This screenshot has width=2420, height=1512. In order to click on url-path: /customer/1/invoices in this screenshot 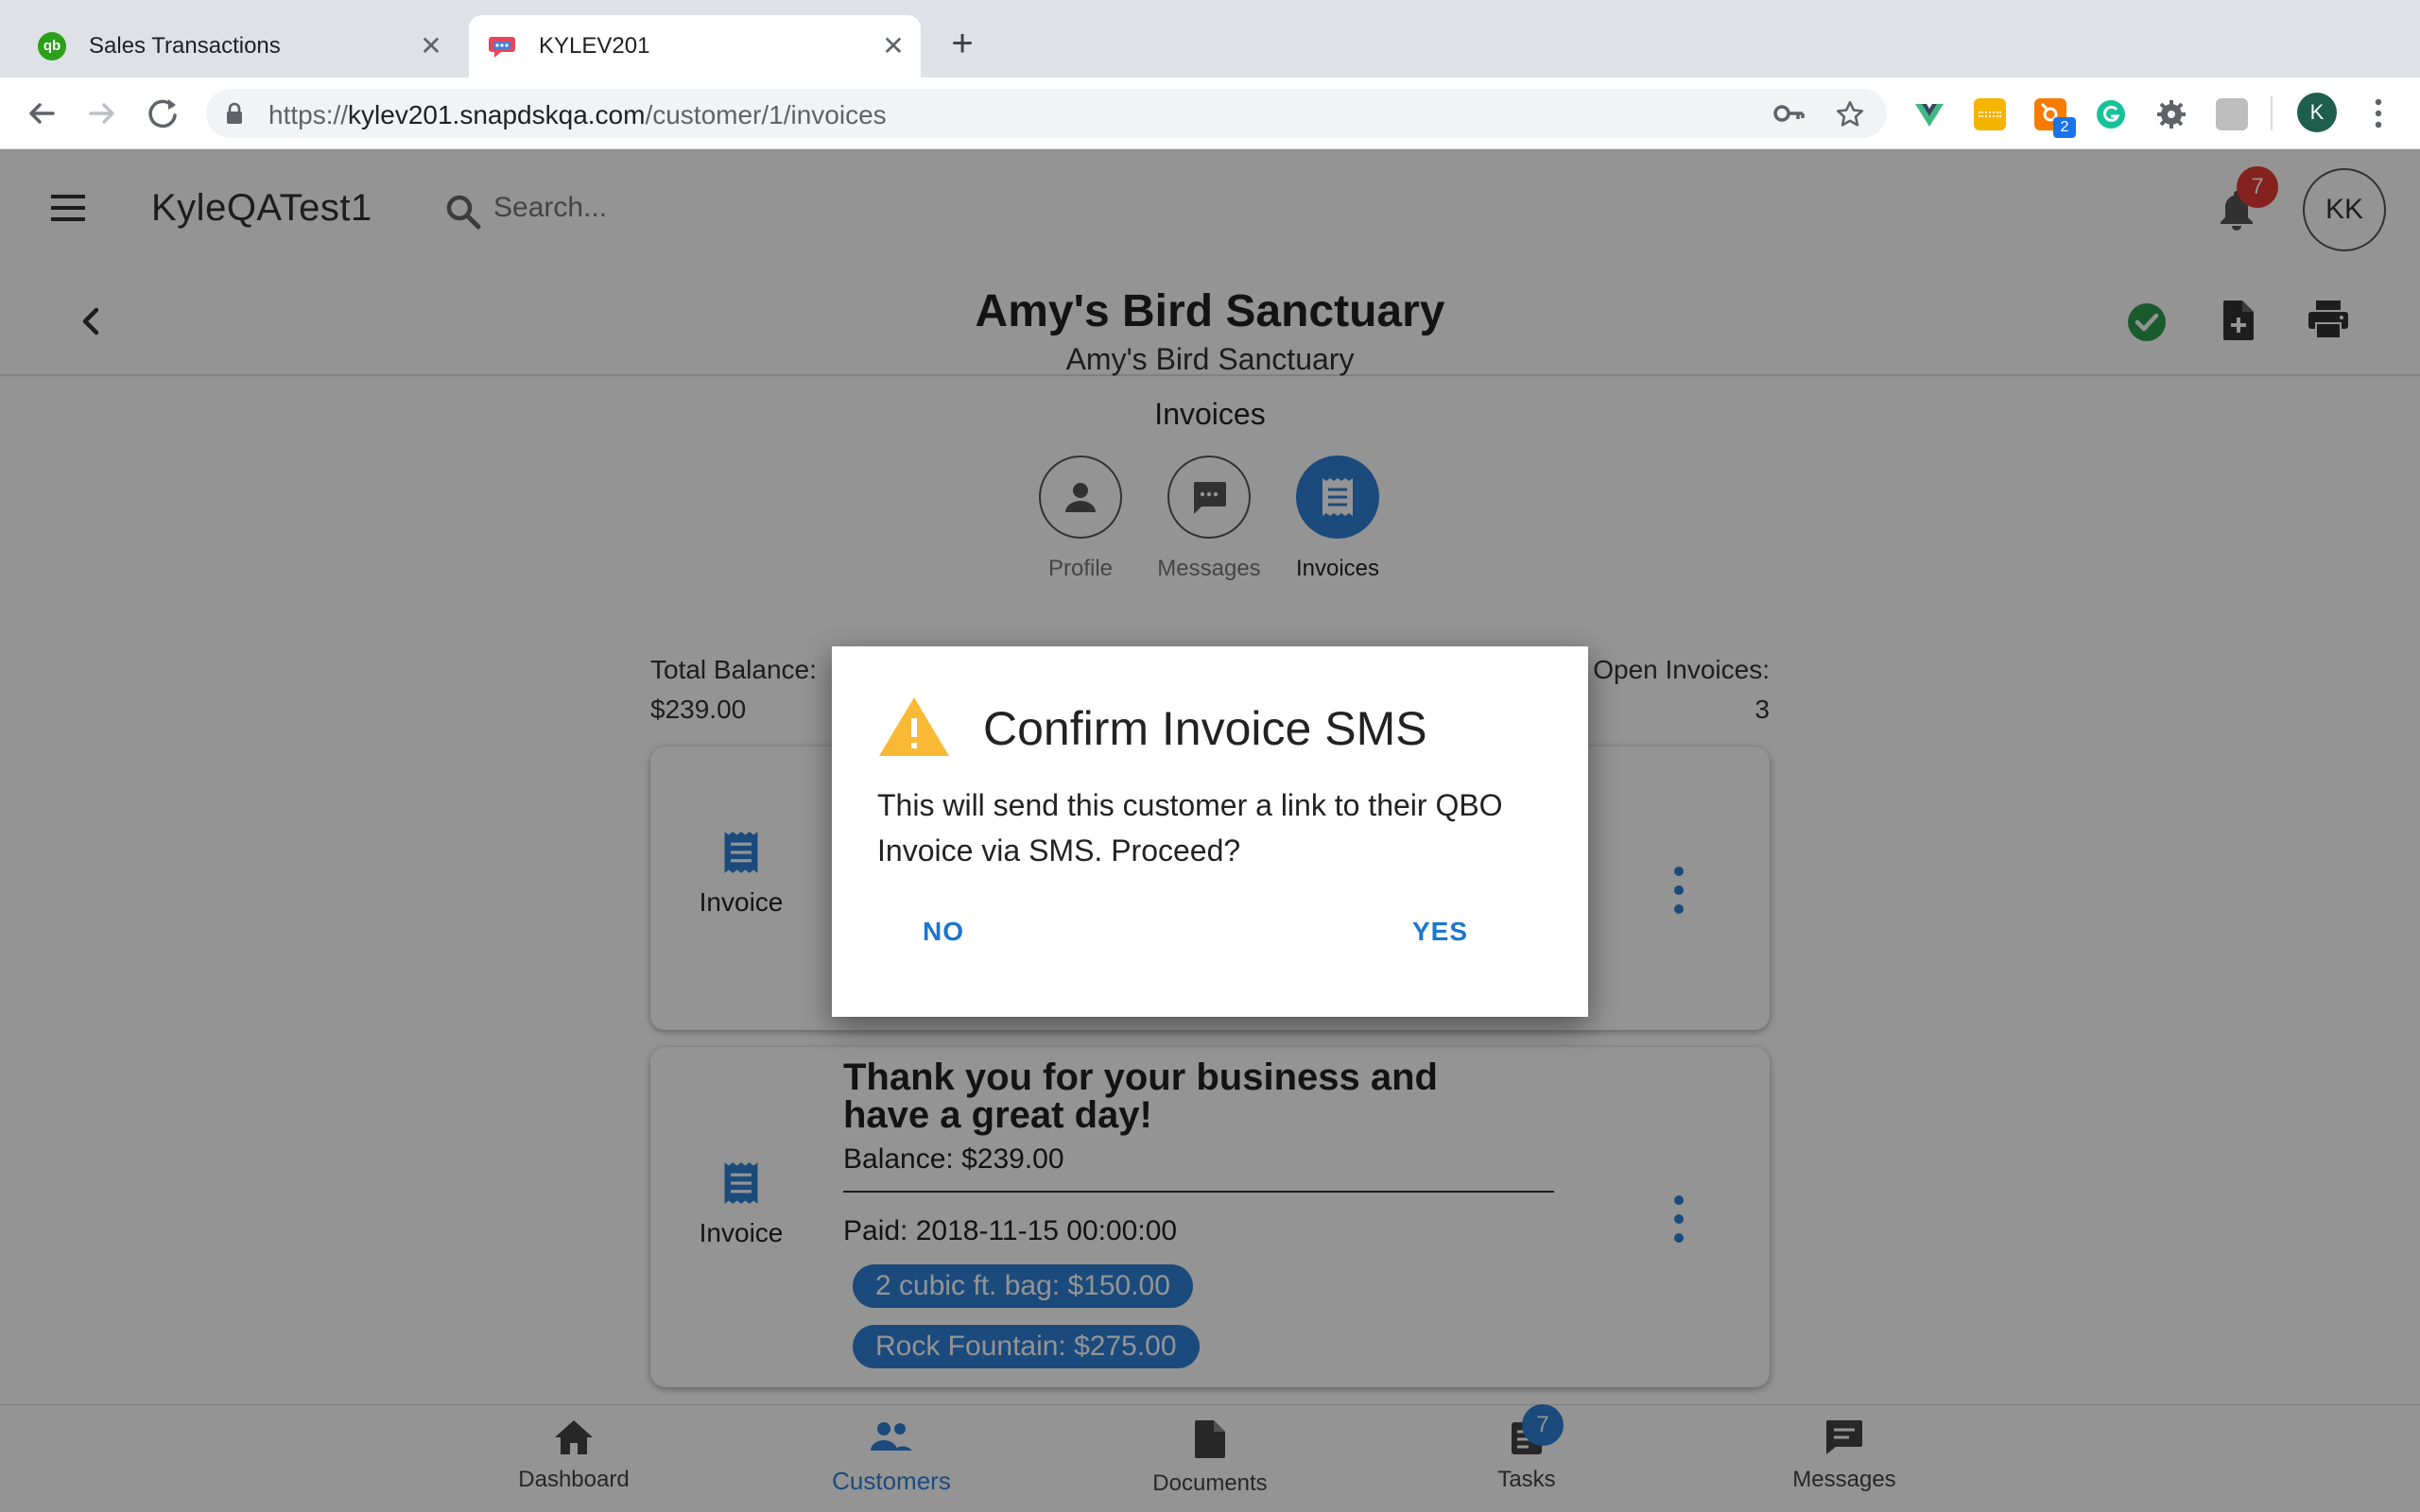, I will do `click(766, 114)`.